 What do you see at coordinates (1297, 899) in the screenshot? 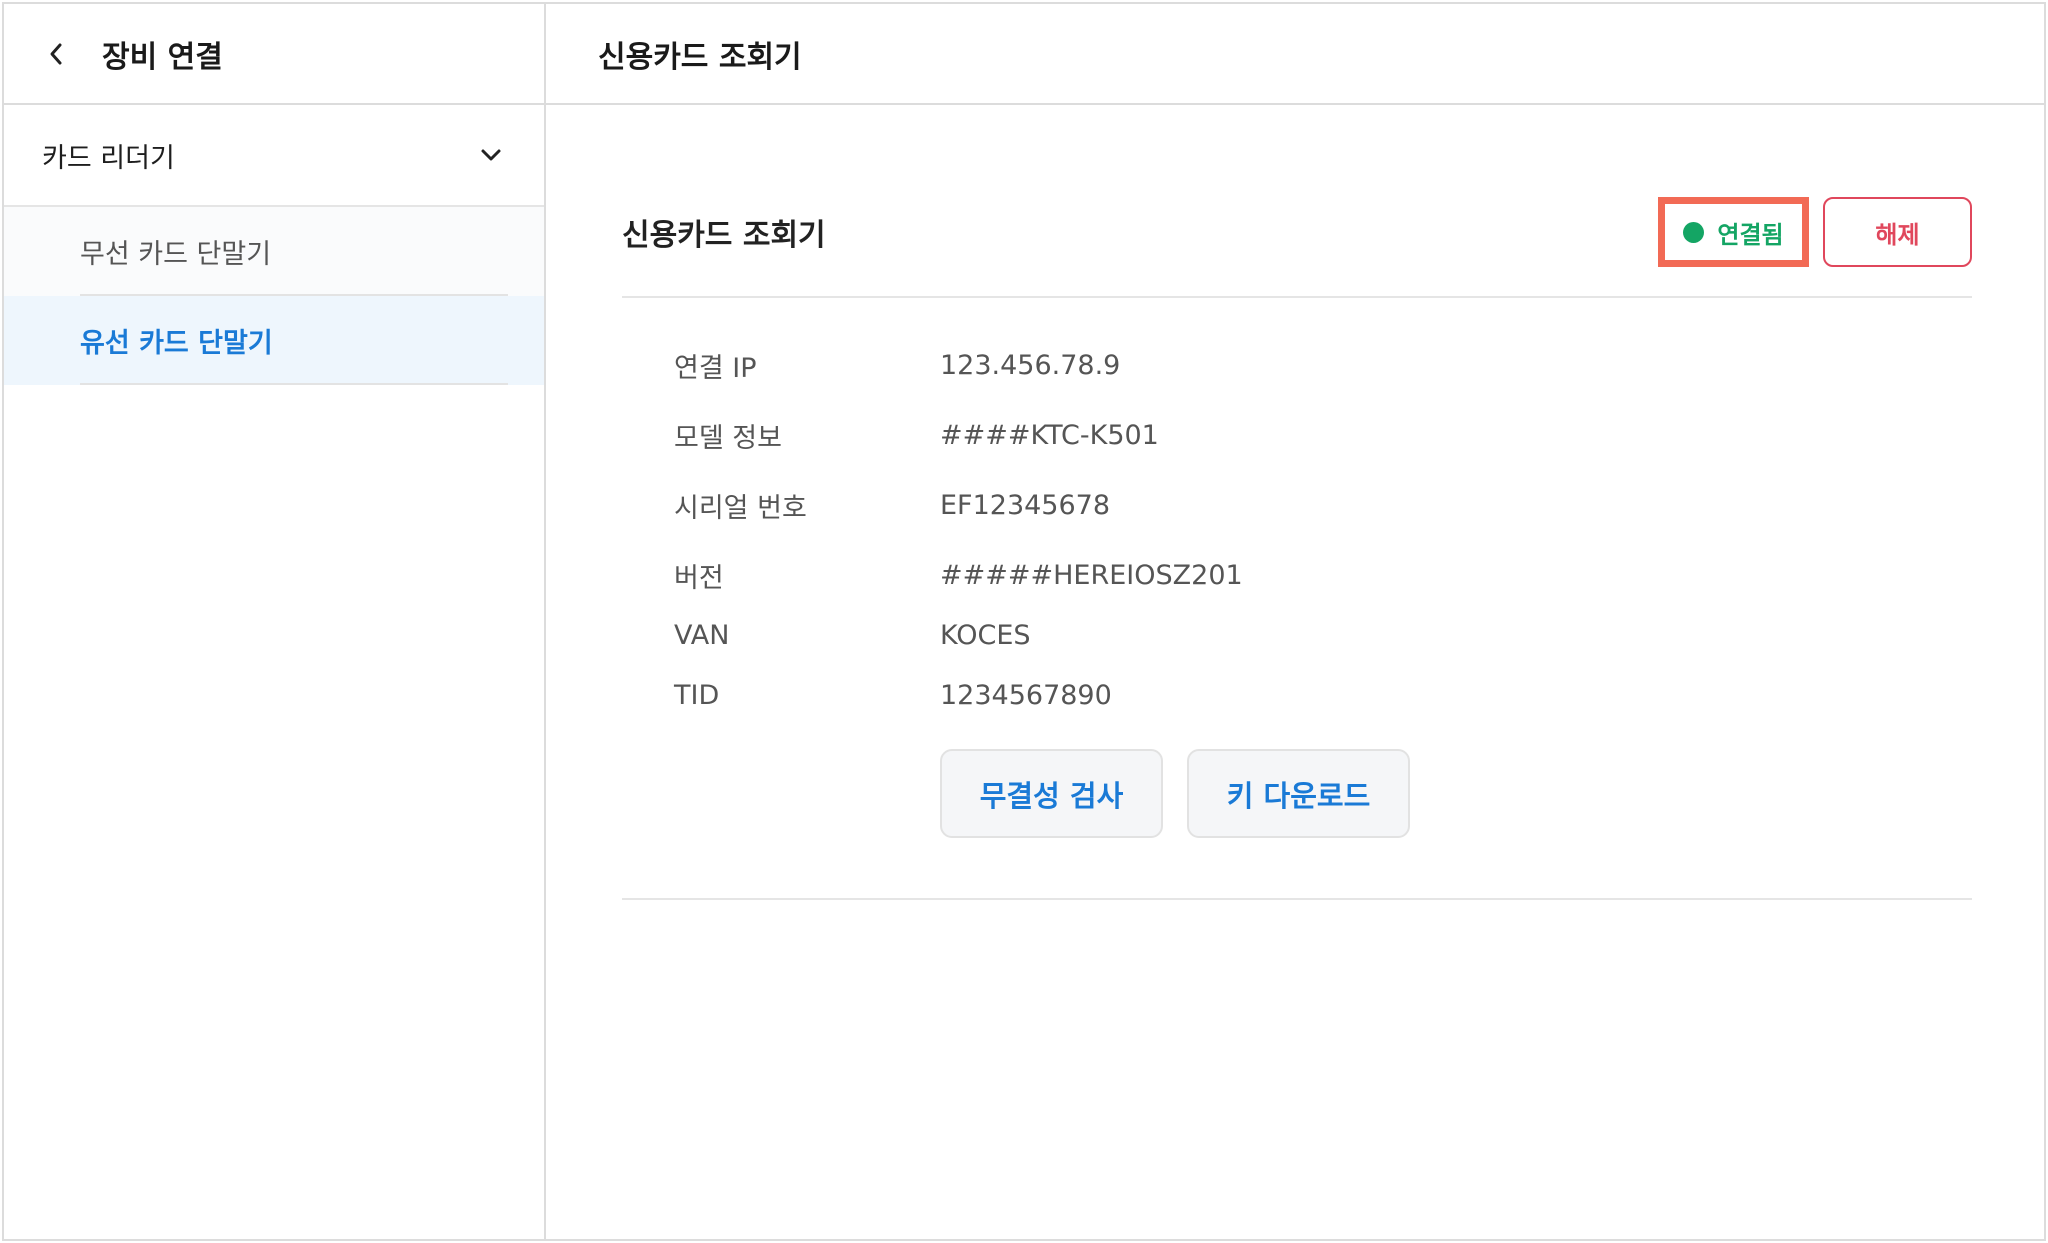
I see `panel-divider` at bounding box center [1297, 899].